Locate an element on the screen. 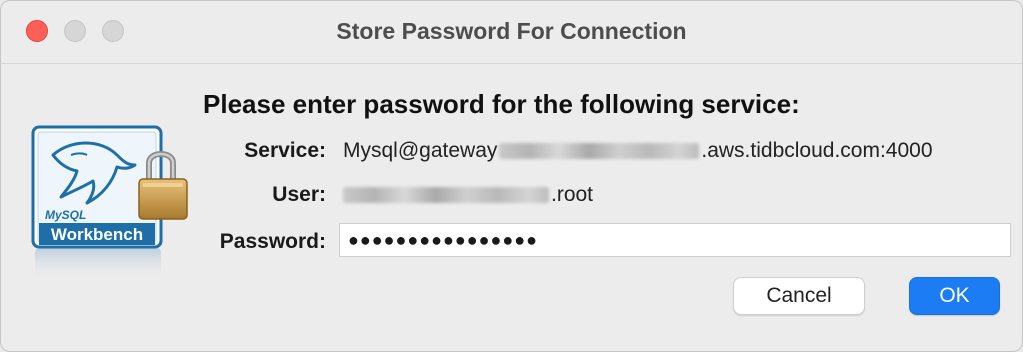 The height and width of the screenshot is (352, 1023). logo-mysql-text: MySQL is located at coordinates (65, 215).